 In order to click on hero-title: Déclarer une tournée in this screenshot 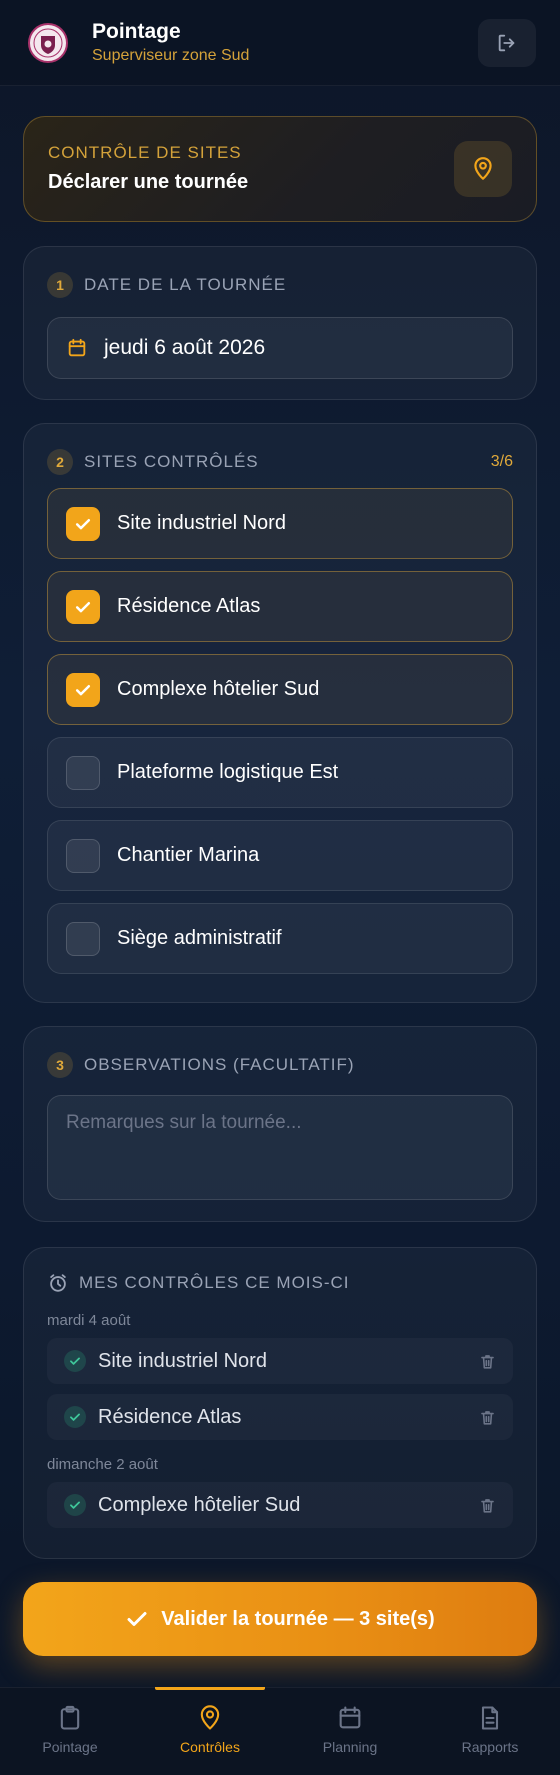, I will do `click(148, 182)`.